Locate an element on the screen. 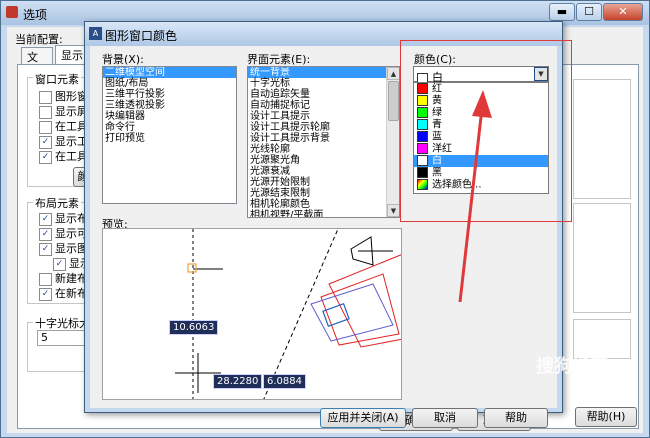 The height and width of the screenshot is (438, 650). interface-list-scrollbar: ▲ ▼ is located at coordinates (392, 142).